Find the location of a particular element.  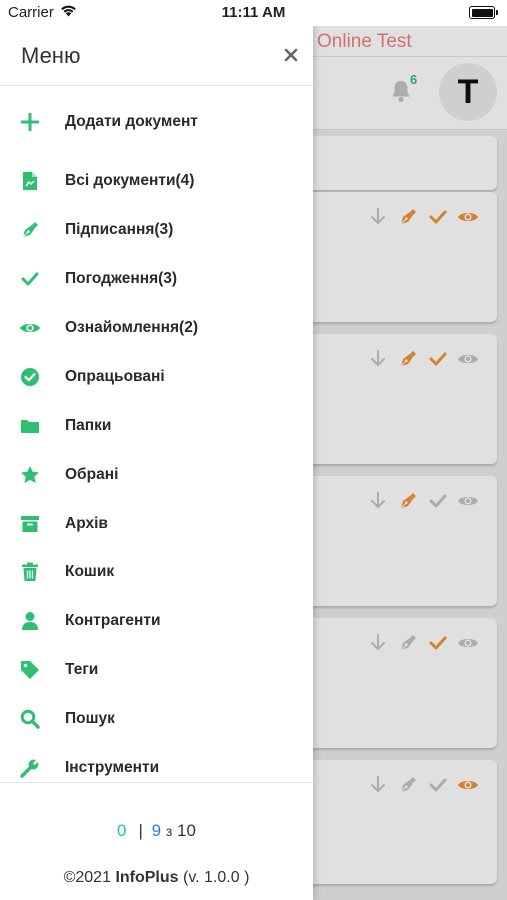

clock: 11:11 AM is located at coordinates (253, 12).